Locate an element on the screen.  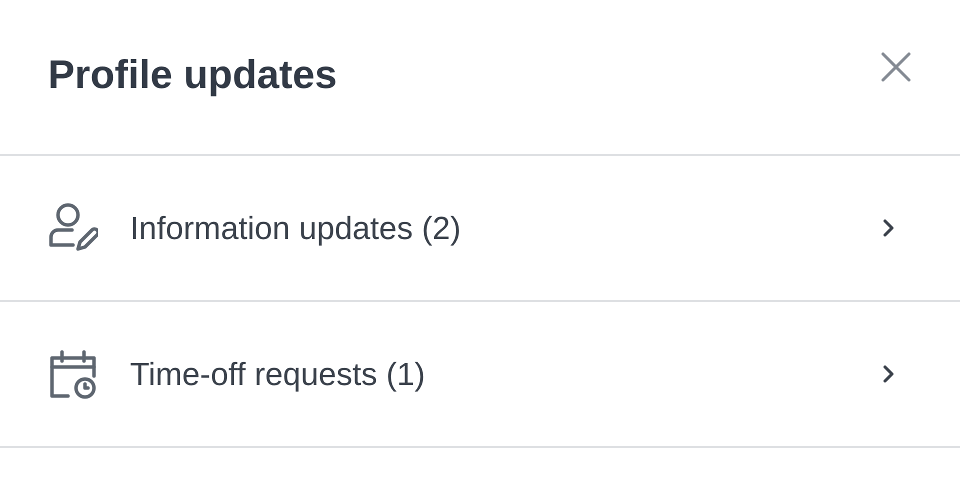
person-edit-icon is located at coordinates (73, 228).